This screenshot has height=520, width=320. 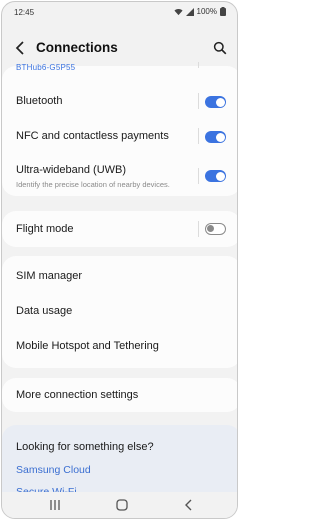 I want to click on status-bar: 12:45 100%, so click(x=119, y=13).